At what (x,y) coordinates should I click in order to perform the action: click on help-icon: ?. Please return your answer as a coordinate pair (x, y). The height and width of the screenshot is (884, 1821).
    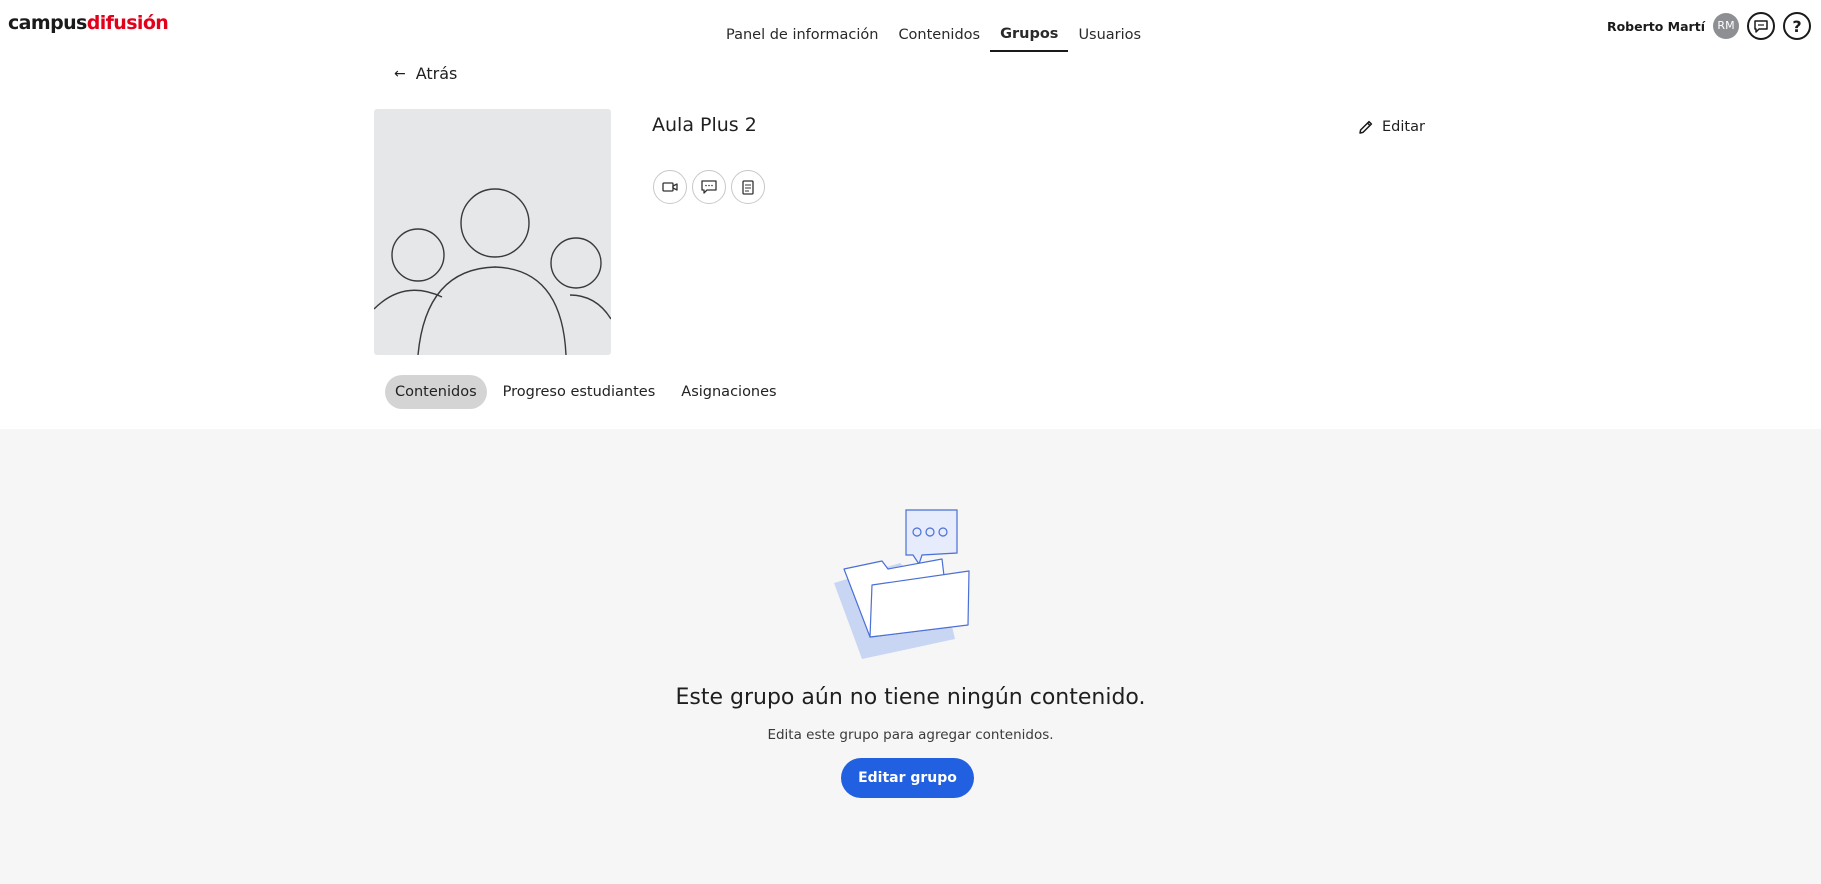
    Looking at the image, I should click on (1797, 26).